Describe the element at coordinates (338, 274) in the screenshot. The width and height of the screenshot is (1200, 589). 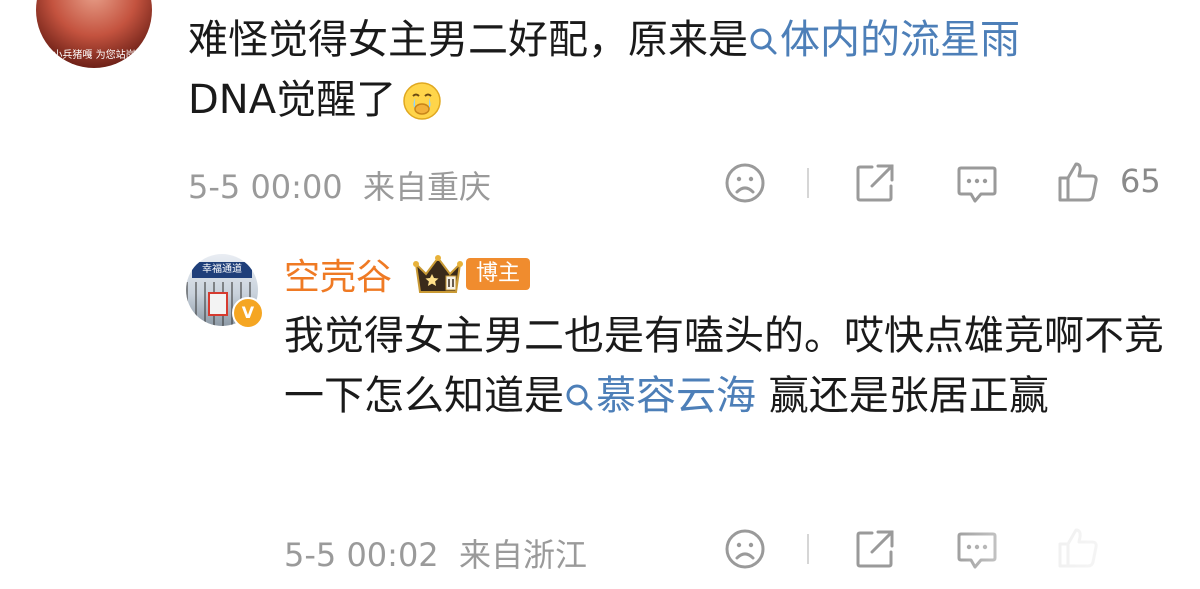
I see `reply-username: 空壳谷` at that location.